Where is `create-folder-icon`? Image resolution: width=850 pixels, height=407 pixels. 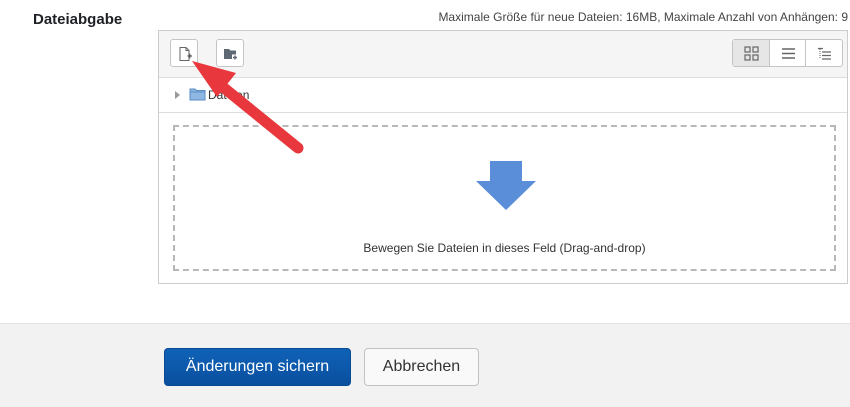
create-folder-icon is located at coordinates (231, 55).